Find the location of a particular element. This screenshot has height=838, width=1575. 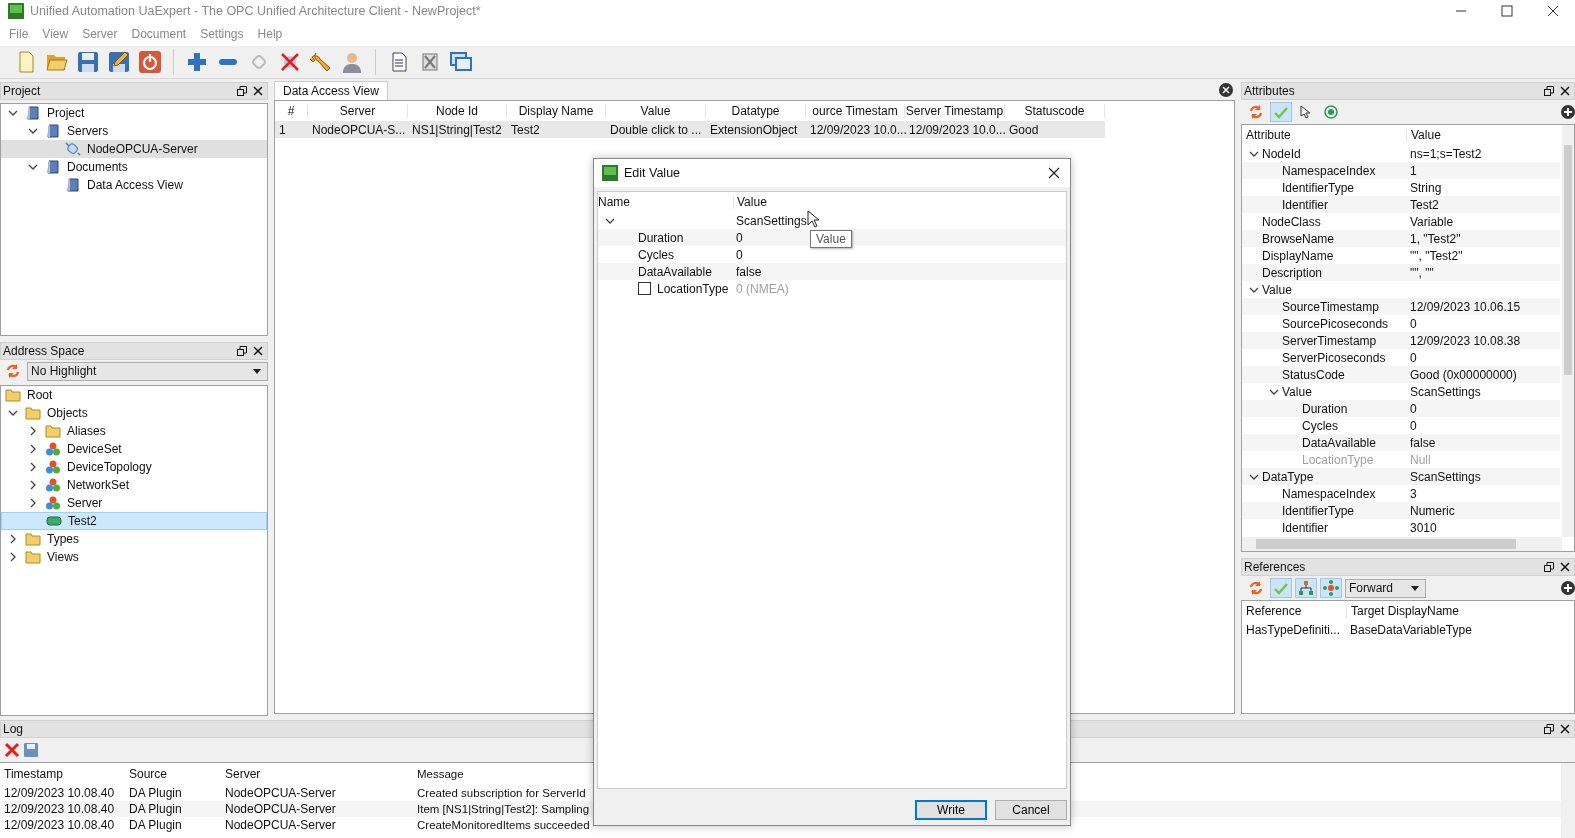

windows-icon is located at coordinates (461, 62).